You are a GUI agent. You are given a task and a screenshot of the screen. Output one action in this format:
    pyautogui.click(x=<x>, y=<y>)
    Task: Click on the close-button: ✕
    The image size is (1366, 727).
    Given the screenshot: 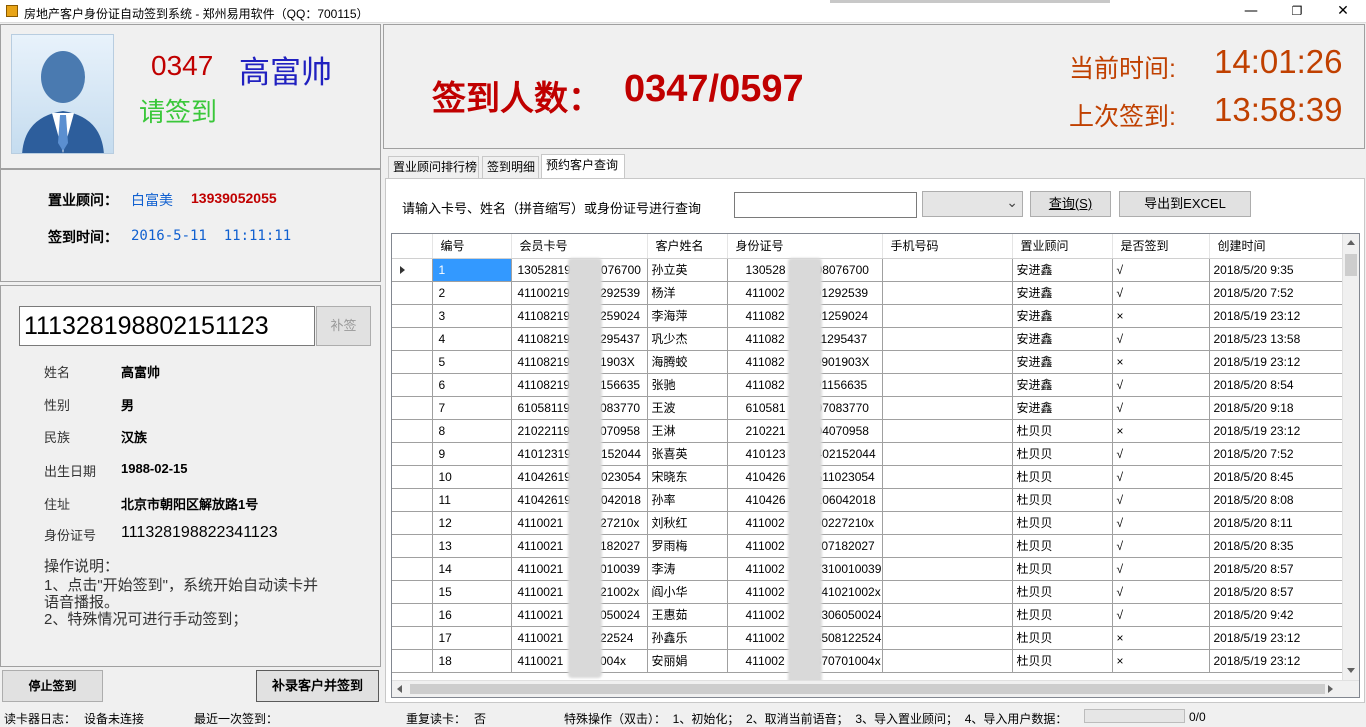 What is the action you would take?
    pyautogui.click(x=1343, y=11)
    